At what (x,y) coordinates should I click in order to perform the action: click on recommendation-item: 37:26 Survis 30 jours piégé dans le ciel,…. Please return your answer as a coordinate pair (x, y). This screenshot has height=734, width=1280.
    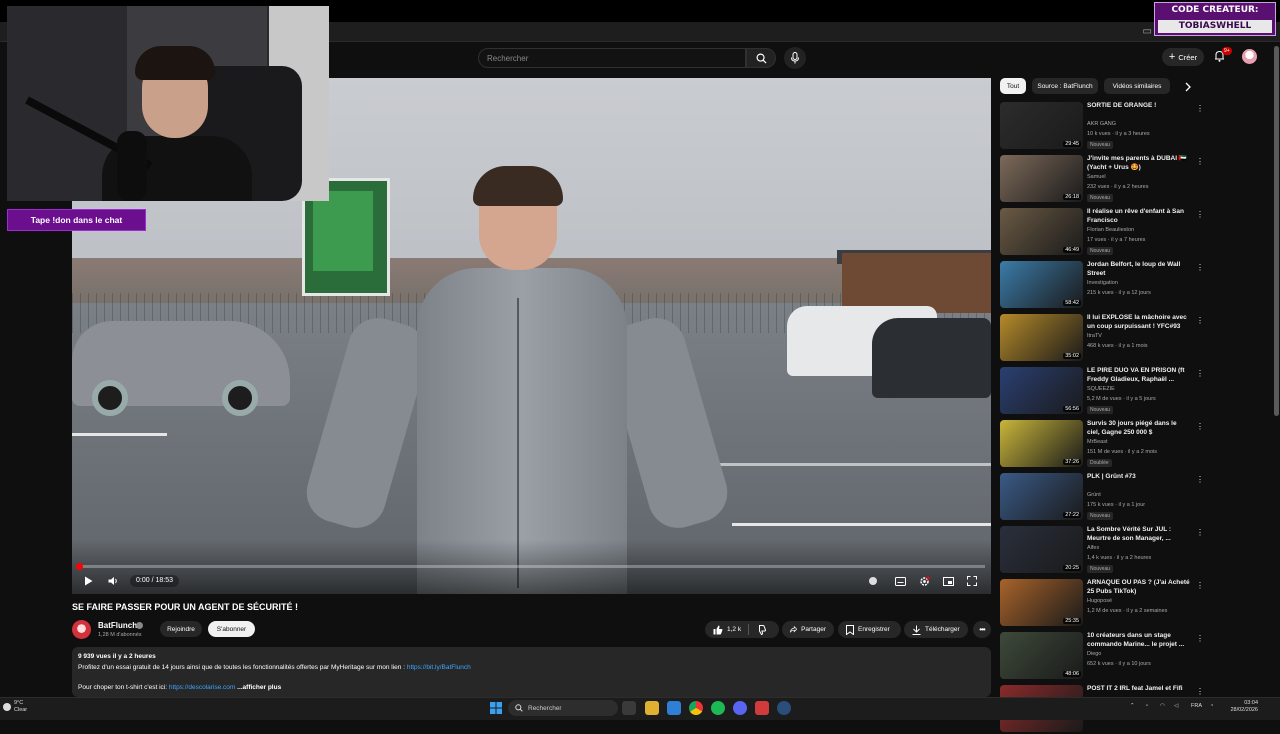
    Looking at the image, I should click on (1103, 444).